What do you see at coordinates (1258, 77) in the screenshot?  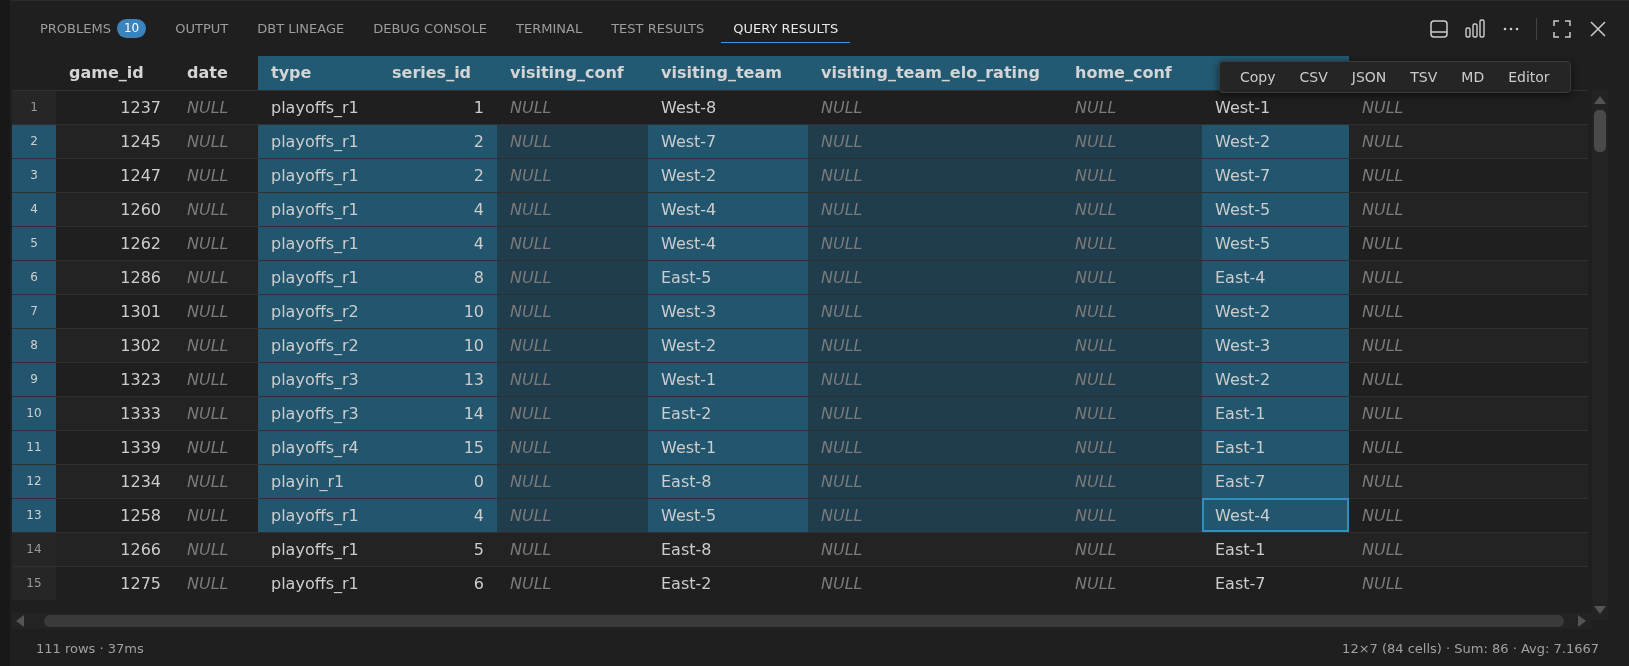 I see `copy-format-button: Copy` at bounding box center [1258, 77].